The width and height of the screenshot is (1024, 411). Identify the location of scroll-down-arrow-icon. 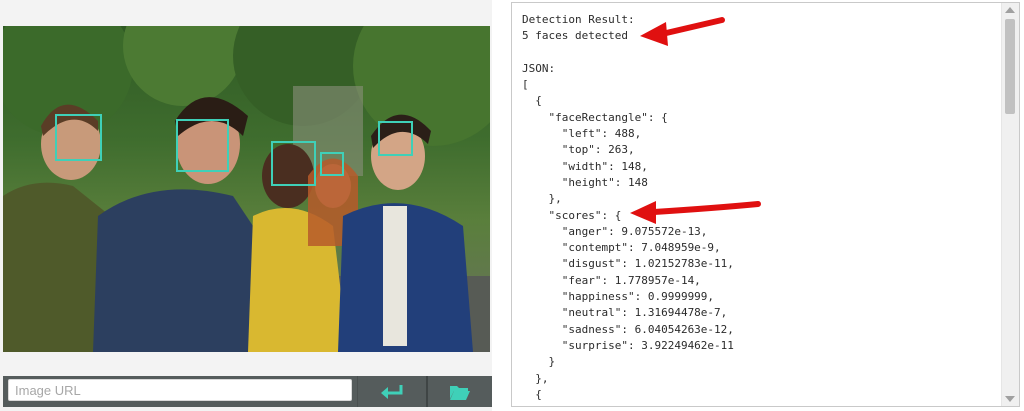
(1010, 399).